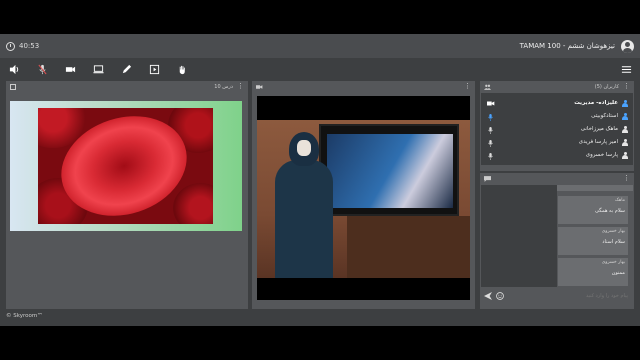 Image resolution: width=640 pixels, height=360 pixels. What do you see at coordinates (223, 86) in the screenshot?
I see `slides-panel-title: درس 10` at bounding box center [223, 86].